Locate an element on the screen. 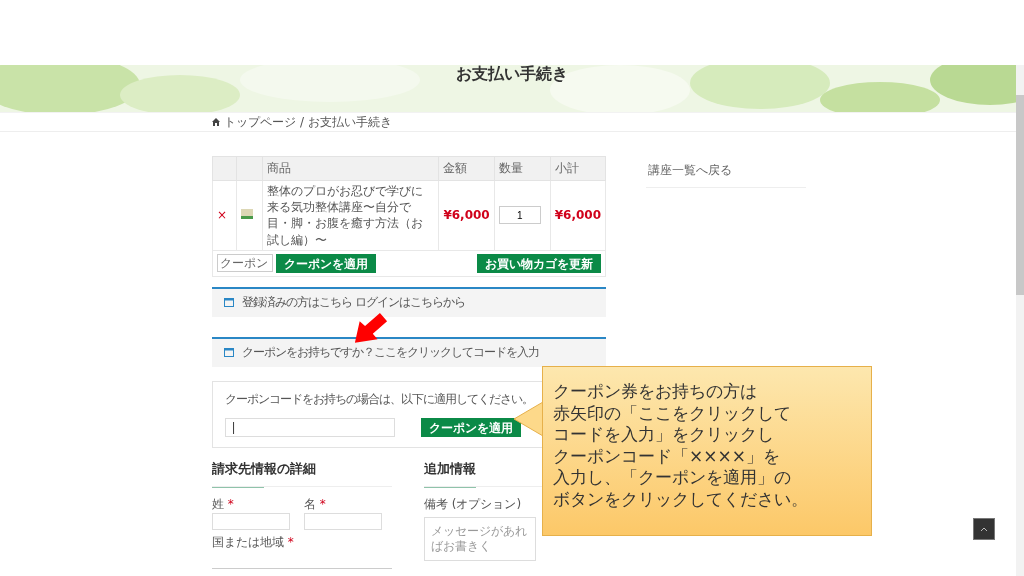  callout-text: クーポン券をお持ちの方は is located at coordinates (655, 392).